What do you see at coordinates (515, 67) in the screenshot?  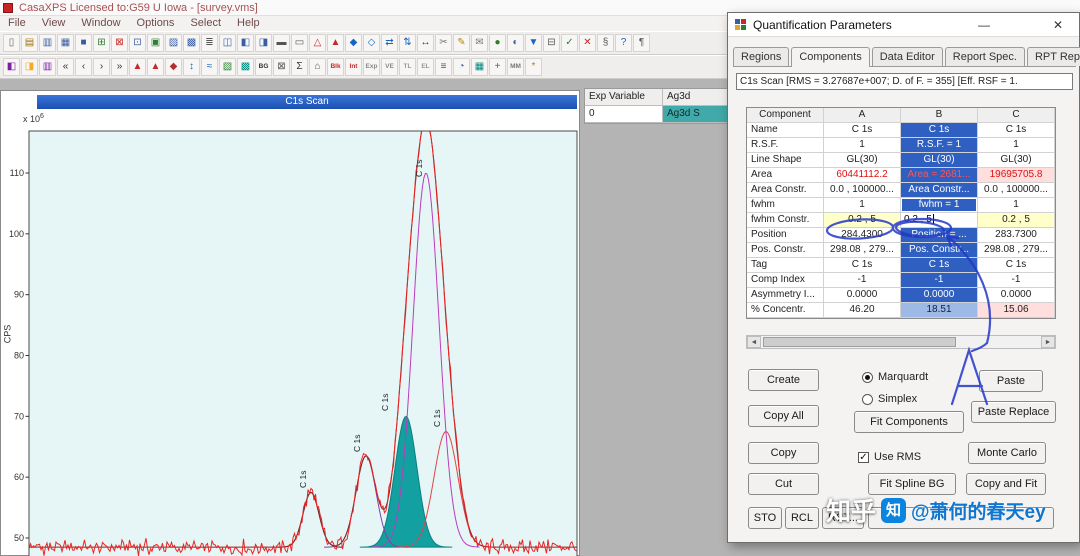 I see `toolbar-icon: MM` at bounding box center [515, 67].